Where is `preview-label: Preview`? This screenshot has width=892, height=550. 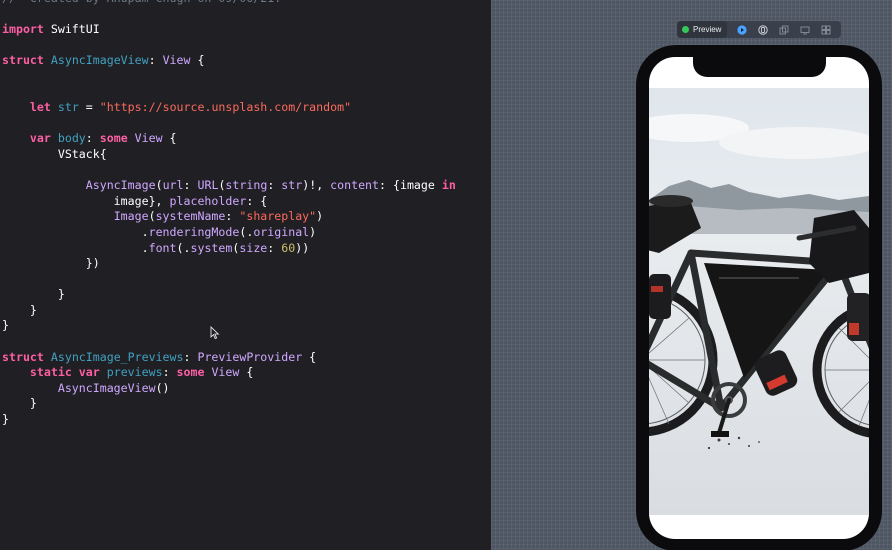 preview-label: Preview is located at coordinates (707, 29).